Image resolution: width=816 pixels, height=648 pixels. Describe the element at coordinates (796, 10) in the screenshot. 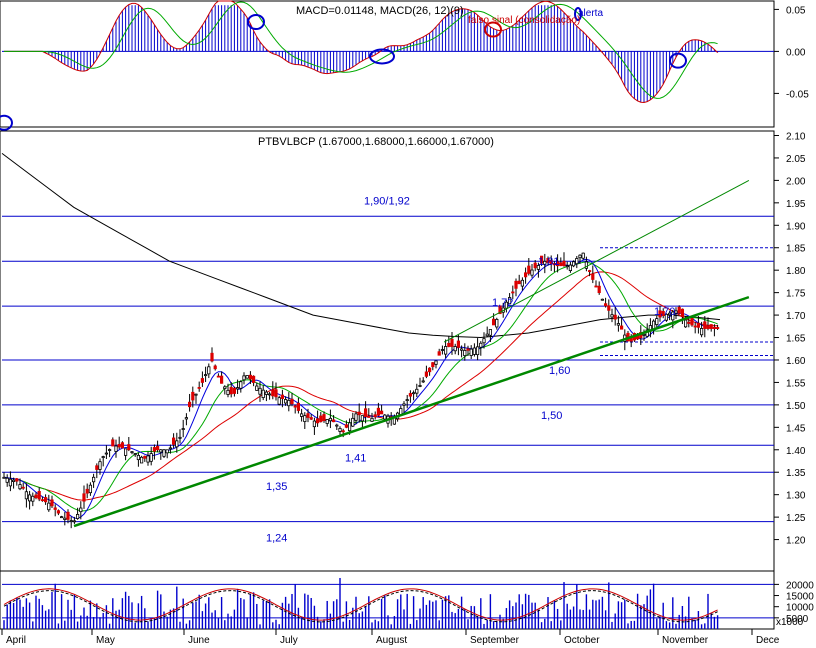

I see `macd-axis-tick-label: 0.05` at that location.